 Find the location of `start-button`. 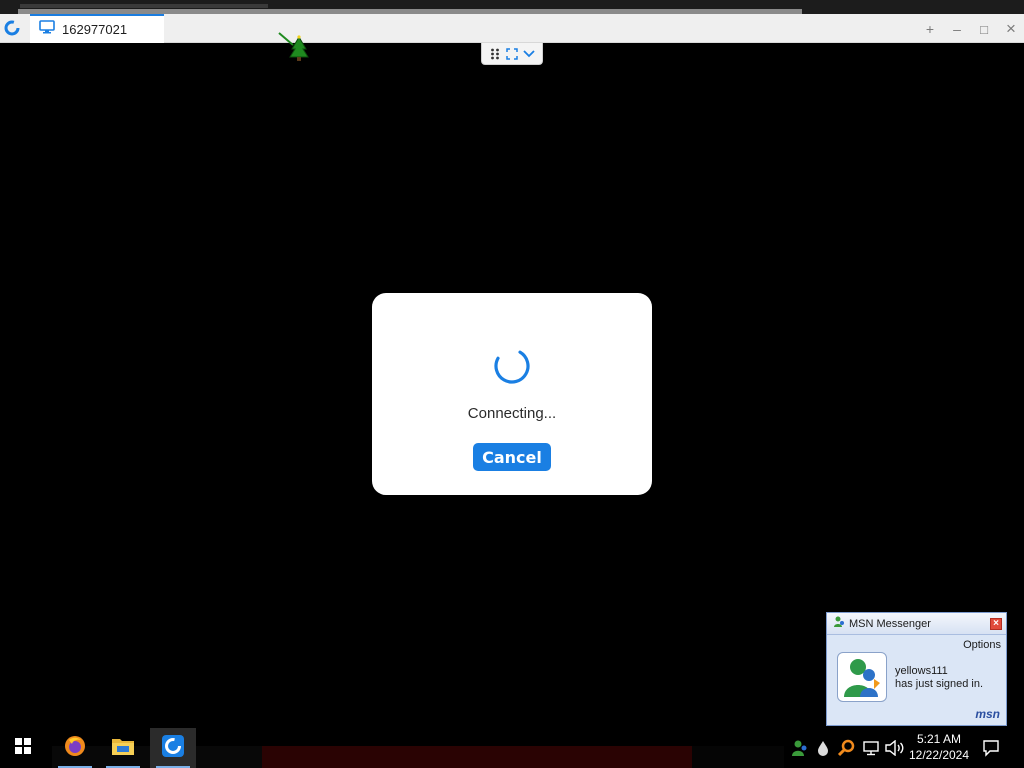

start-button is located at coordinates (23, 748).